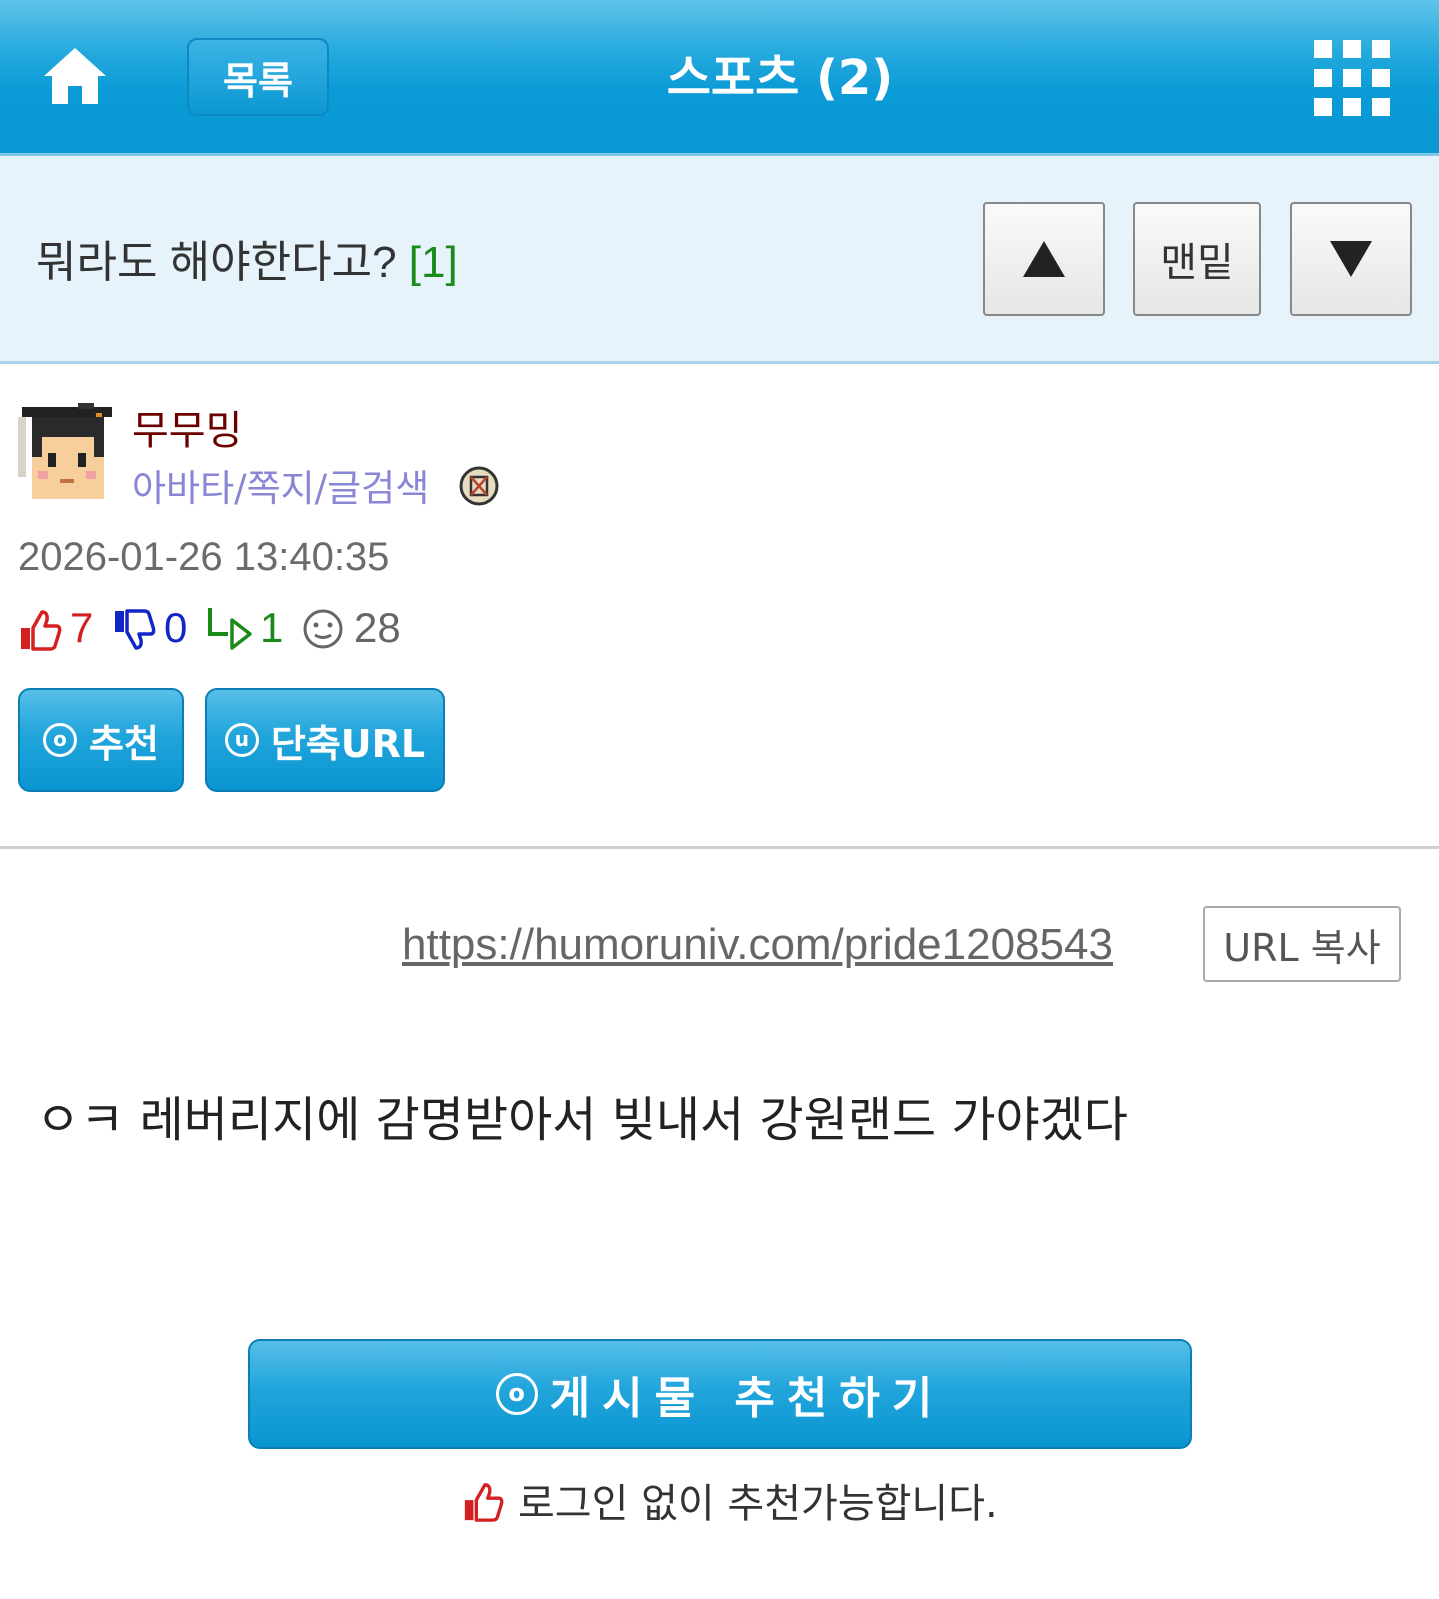 Image resolution: width=1439 pixels, height=1599 pixels. What do you see at coordinates (1302, 944) in the screenshot?
I see `copy-url-button: URL 복사` at bounding box center [1302, 944].